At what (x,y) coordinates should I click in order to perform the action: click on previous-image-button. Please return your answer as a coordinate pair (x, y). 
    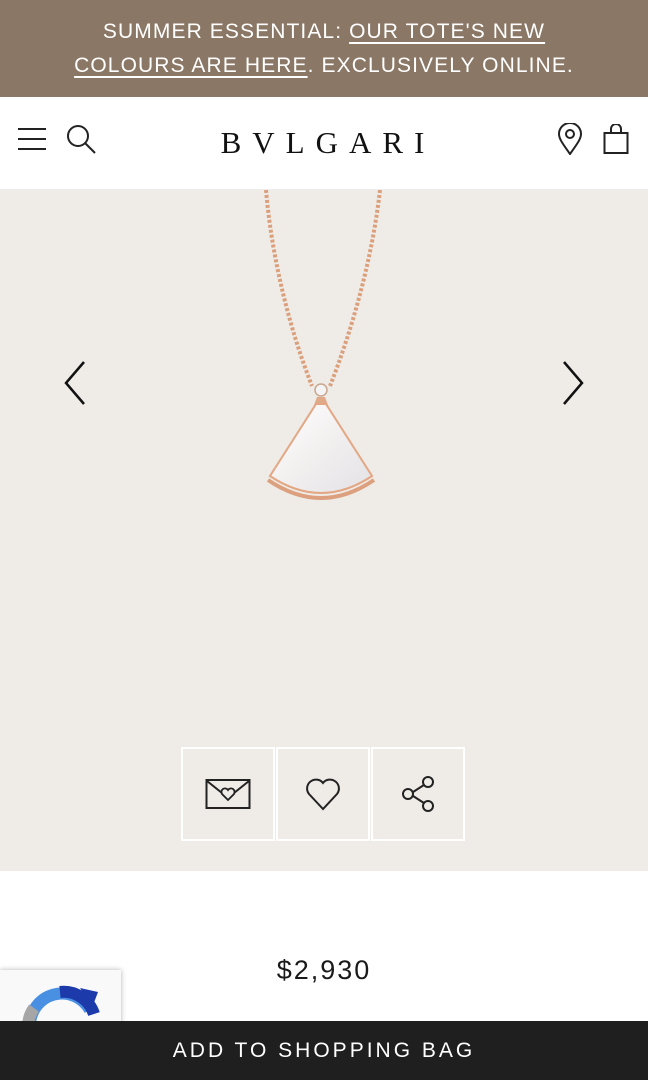
    Looking at the image, I should click on (75, 383).